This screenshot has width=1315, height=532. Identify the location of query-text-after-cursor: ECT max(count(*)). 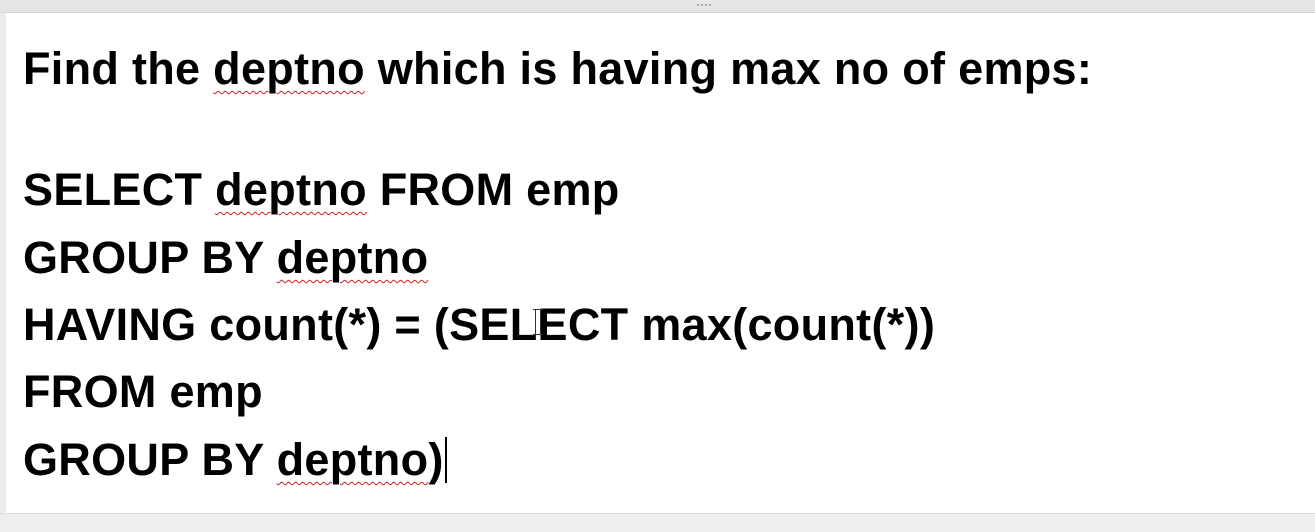
(736, 324).